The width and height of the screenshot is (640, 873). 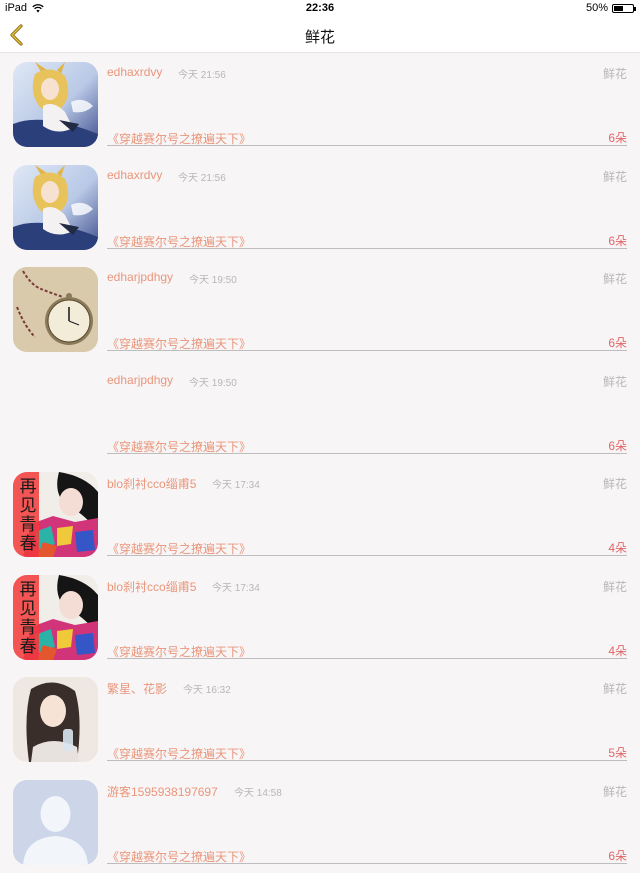 What do you see at coordinates (617, 752) in the screenshot?
I see `gift-count: 5朵` at bounding box center [617, 752].